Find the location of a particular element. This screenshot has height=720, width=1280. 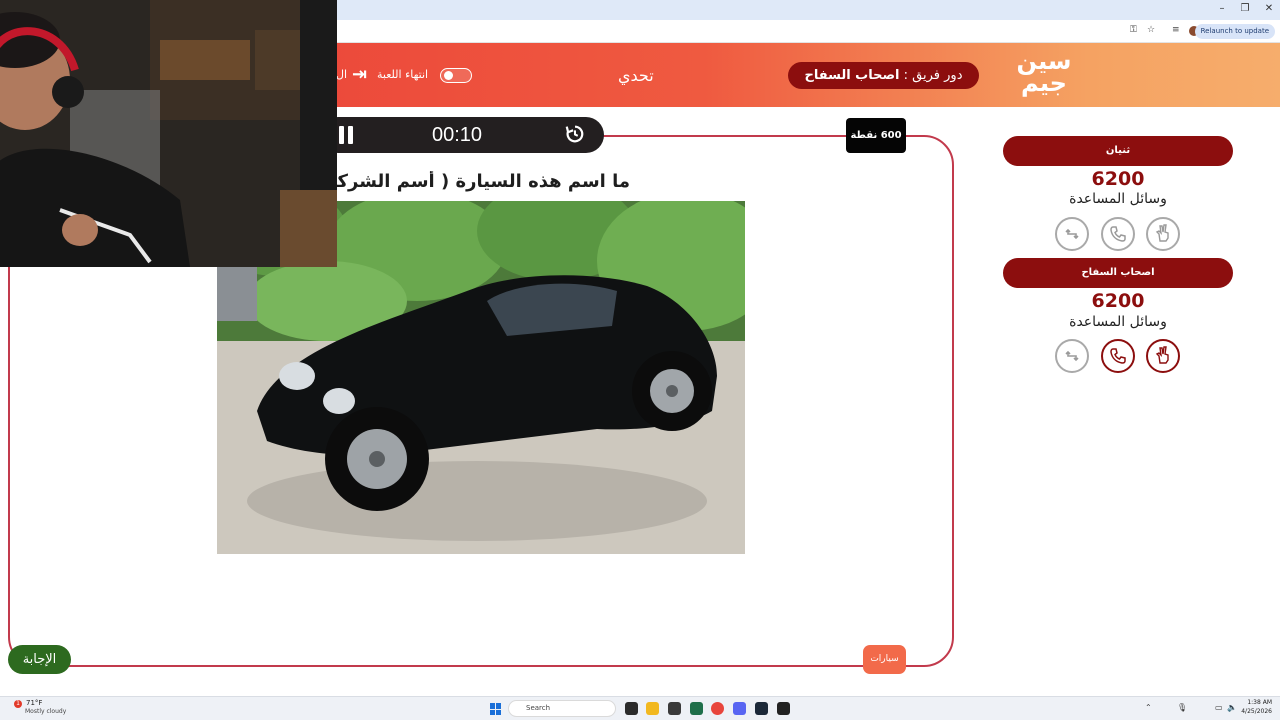

team-2-double-answer-icon is located at coordinates (1072, 356).